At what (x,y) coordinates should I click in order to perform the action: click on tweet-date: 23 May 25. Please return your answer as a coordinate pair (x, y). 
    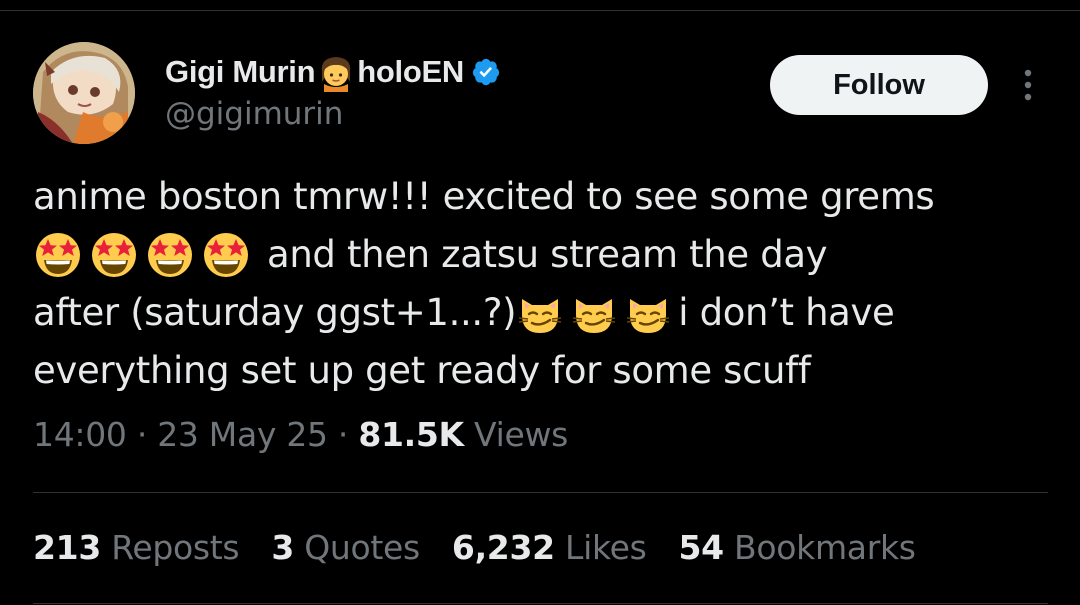
    Looking at the image, I should click on (242, 434).